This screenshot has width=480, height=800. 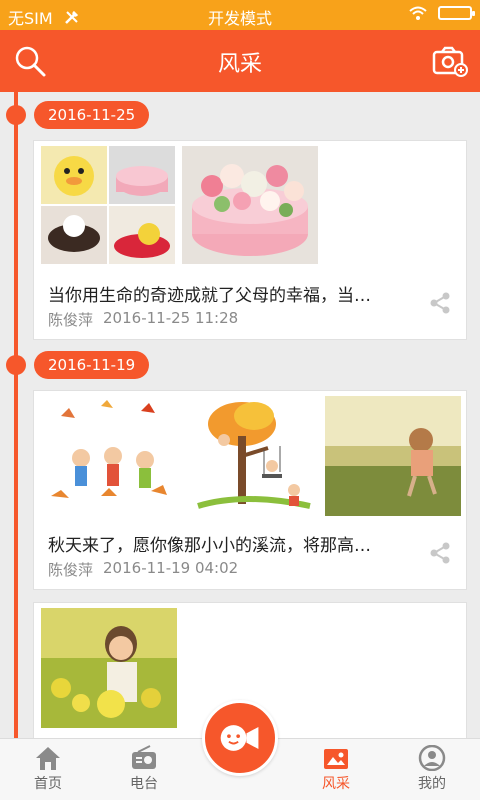 I want to click on nav-bar: 风采, so click(x=240, y=61).